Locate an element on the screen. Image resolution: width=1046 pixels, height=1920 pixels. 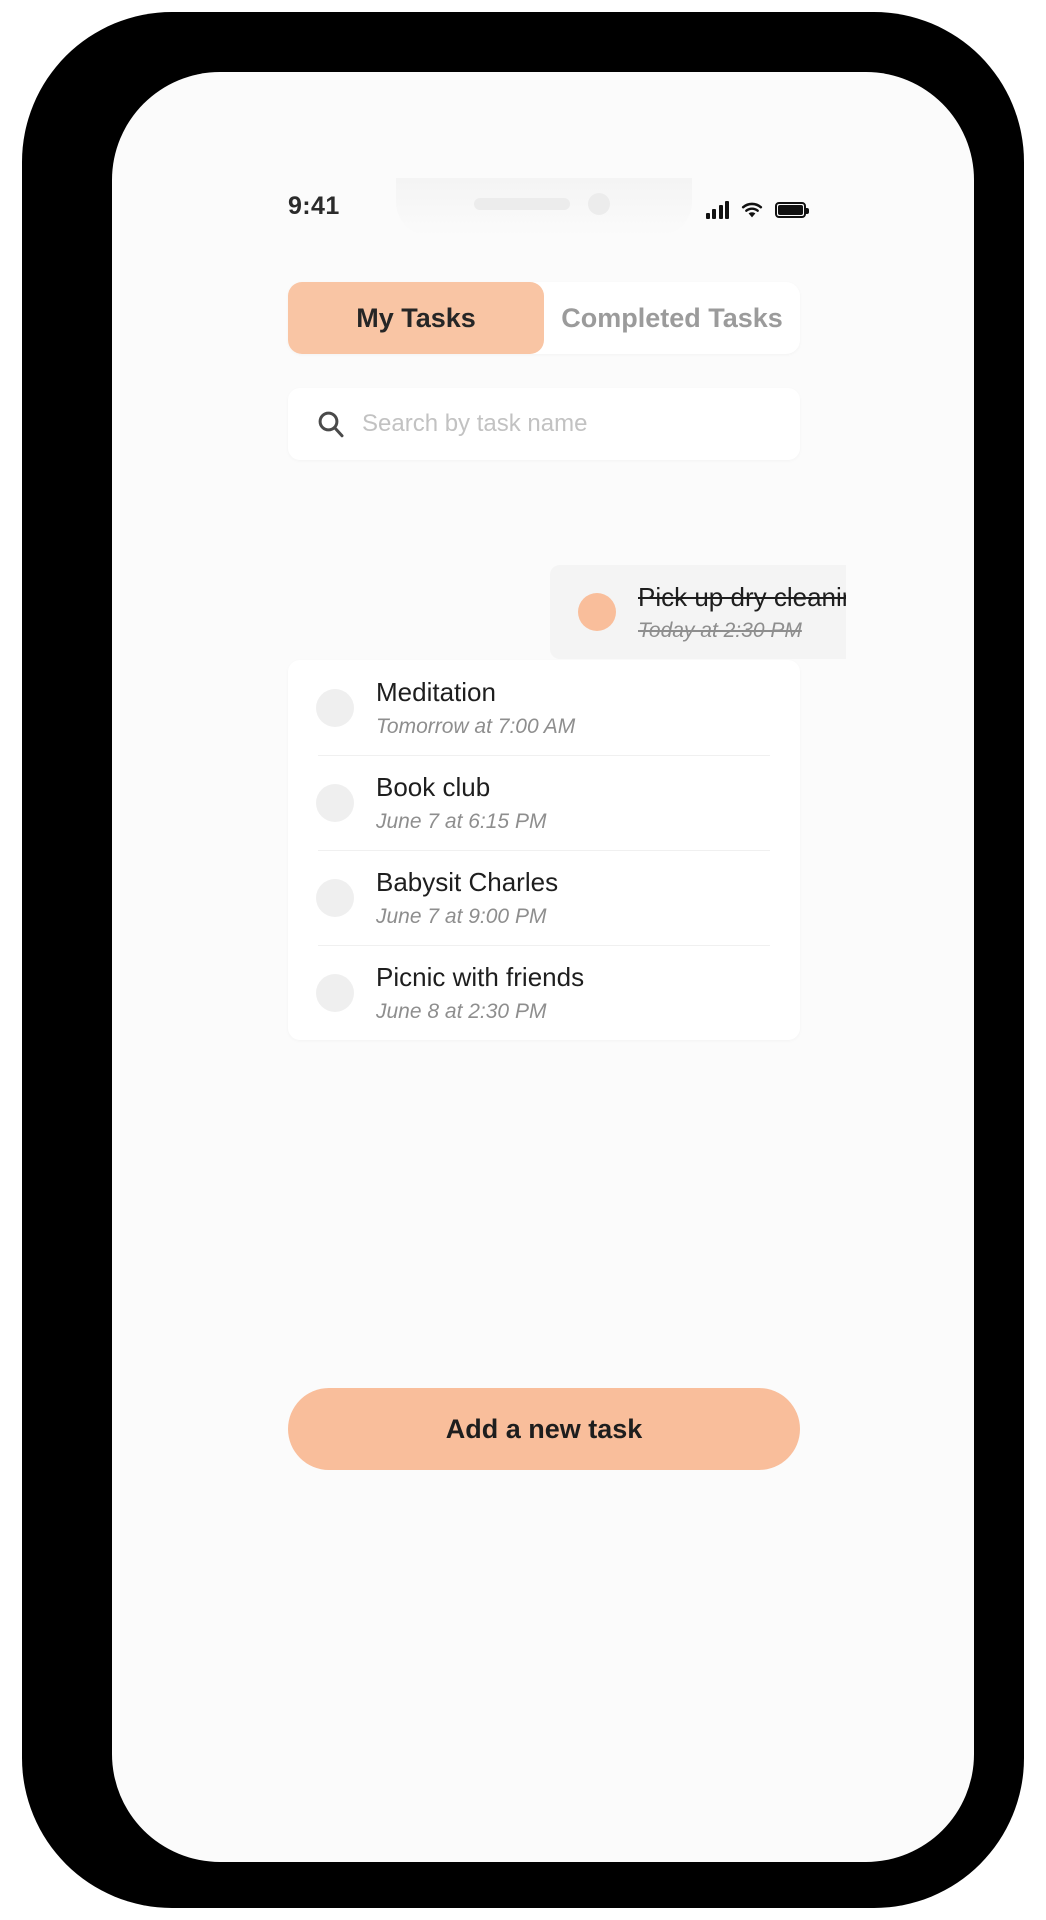
task-title: Meditation is located at coordinates (436, 691).